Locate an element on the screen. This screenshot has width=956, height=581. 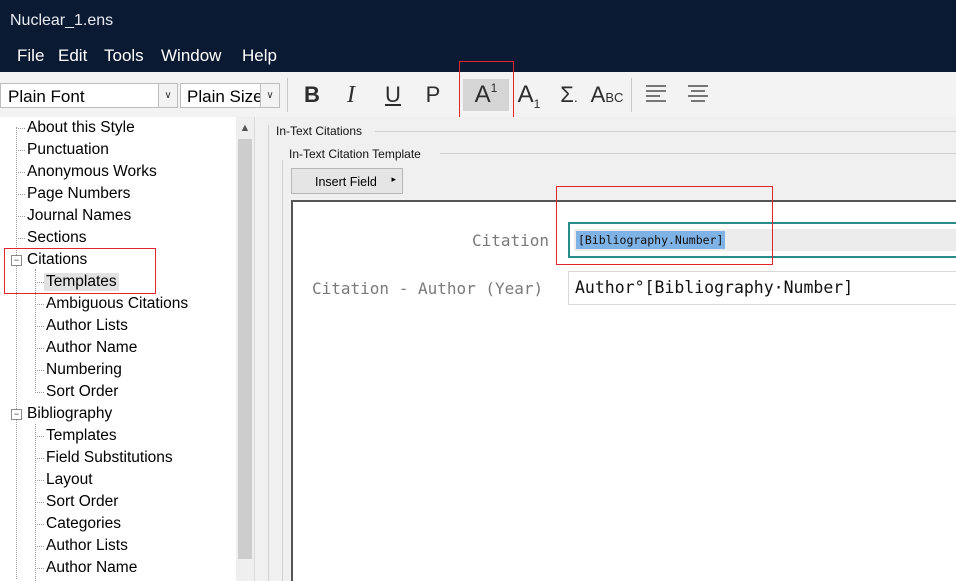
symbol-button: Σ. is located at coordinates (569, 95).